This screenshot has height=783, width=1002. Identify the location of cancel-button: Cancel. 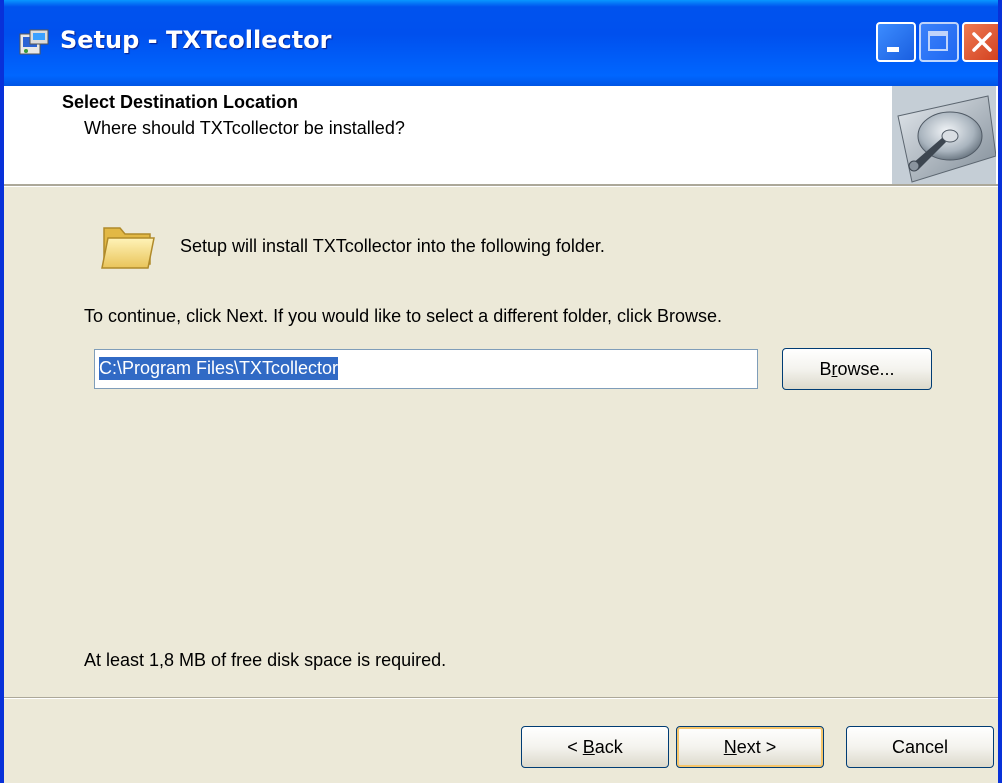
(920, 747).